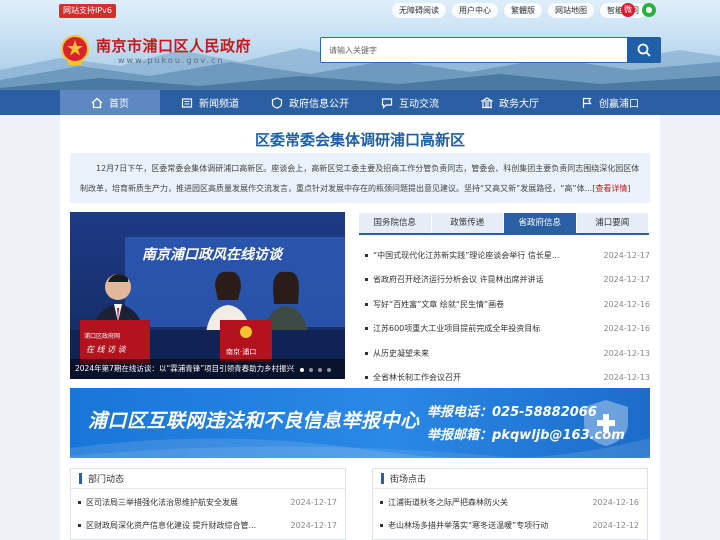 This screenshot has height=540, width=720. I want to click on banner-email: 举报邮箱：pkqwljb@163.com, so click(526, 435).